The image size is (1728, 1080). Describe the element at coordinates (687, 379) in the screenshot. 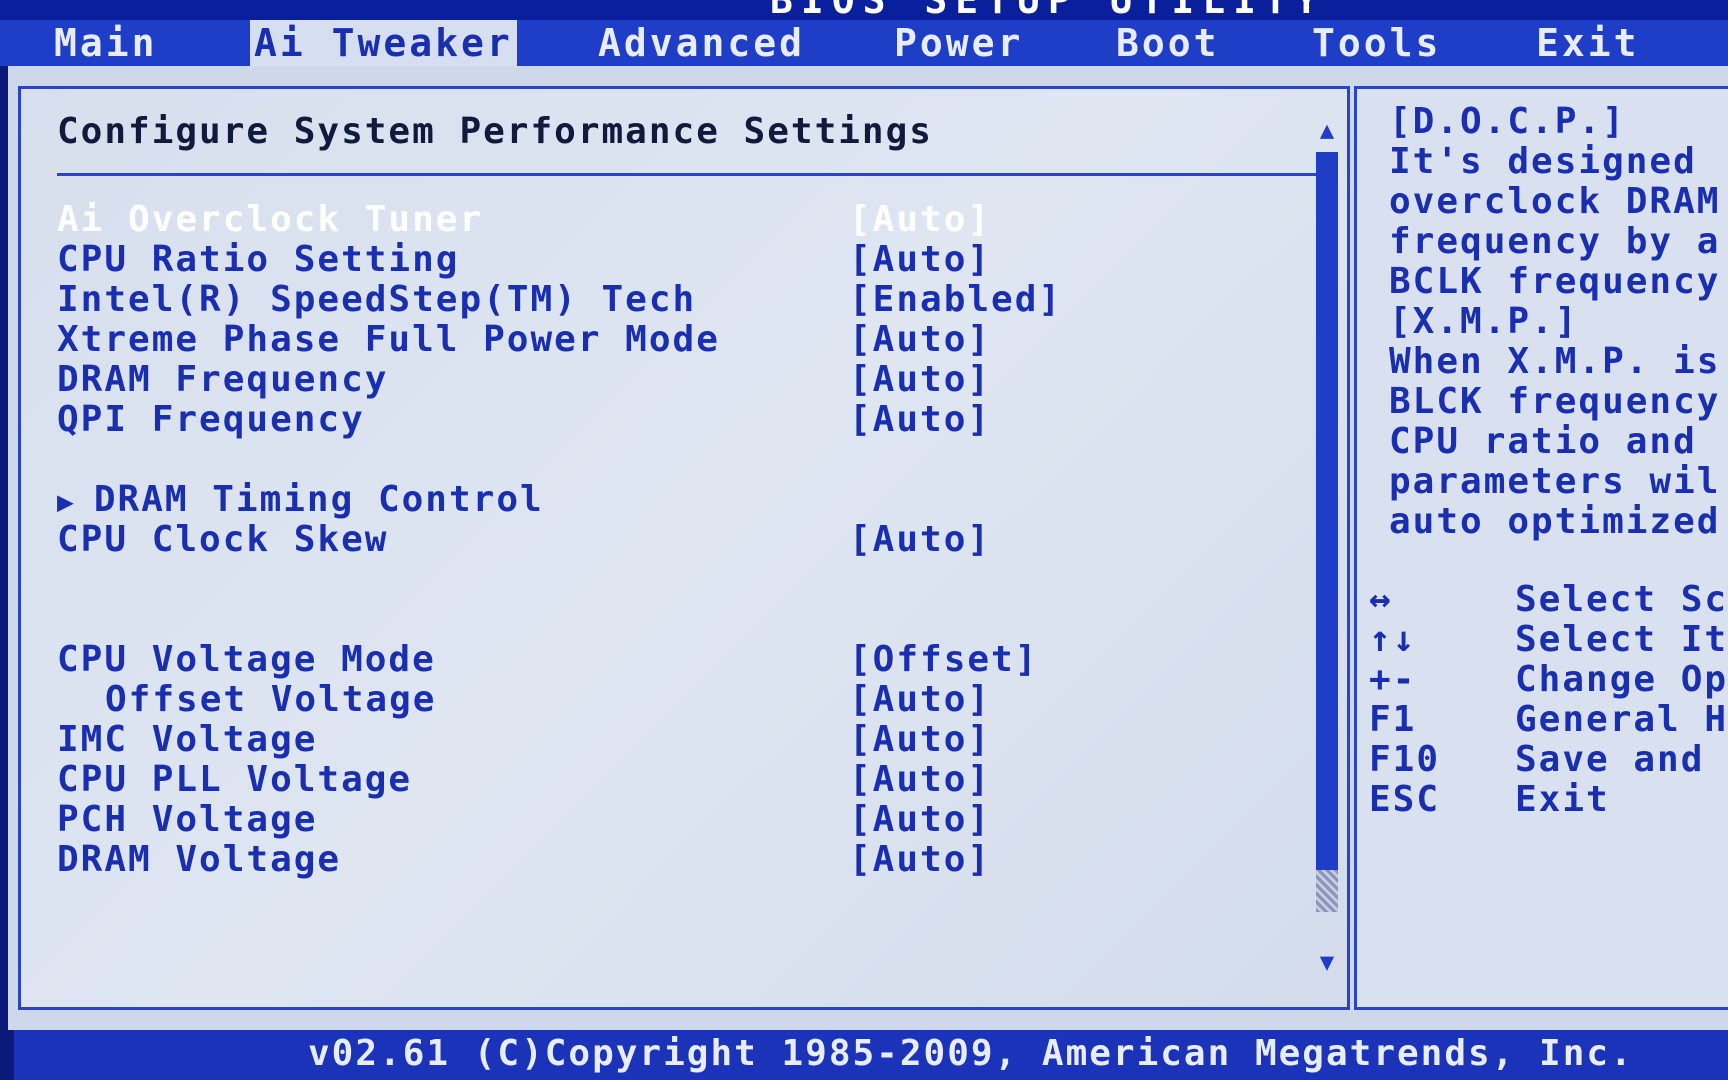

I see `setting-dram-frequency: DRAM Frequency [Auto]` at that location.